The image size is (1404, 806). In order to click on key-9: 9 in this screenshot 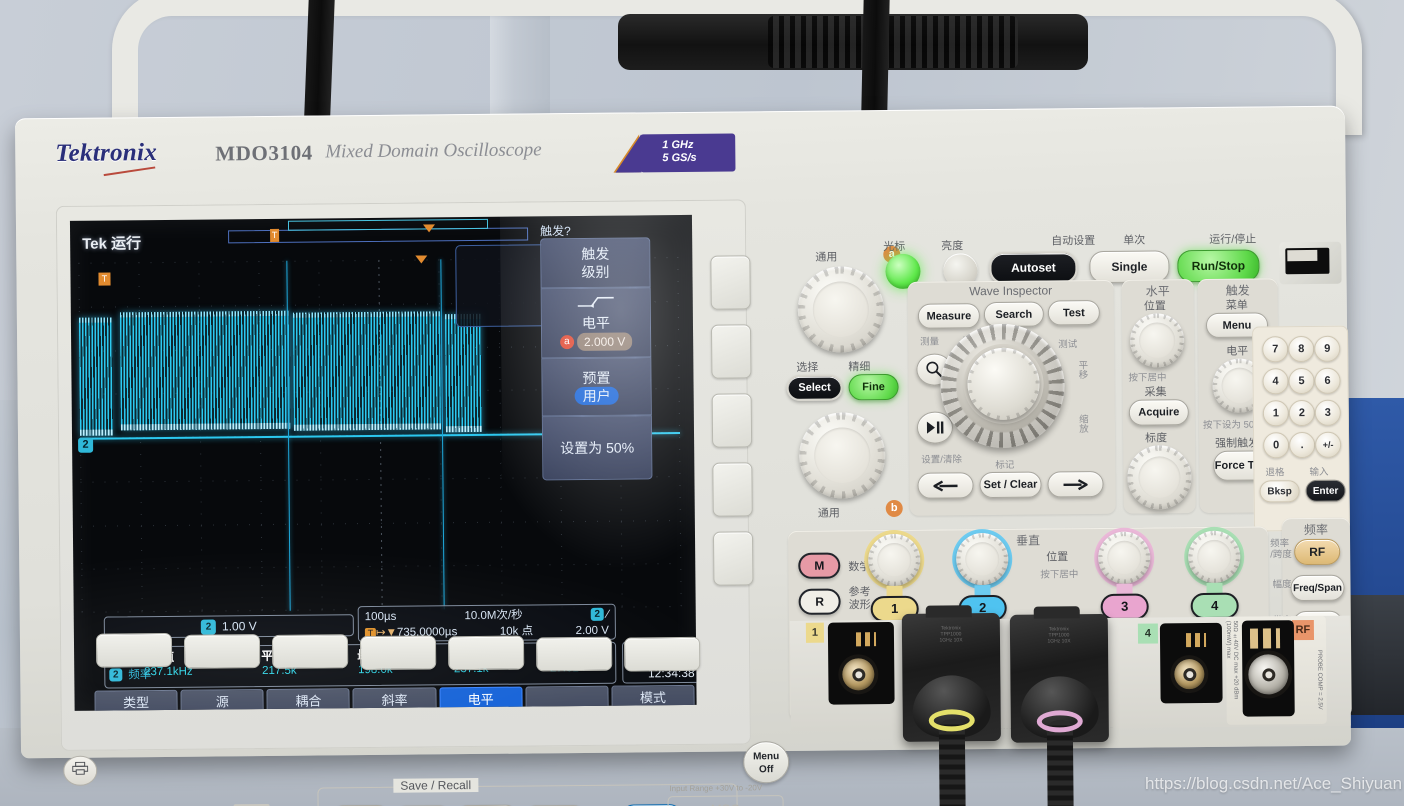, I will do `click(1327, 348)`.